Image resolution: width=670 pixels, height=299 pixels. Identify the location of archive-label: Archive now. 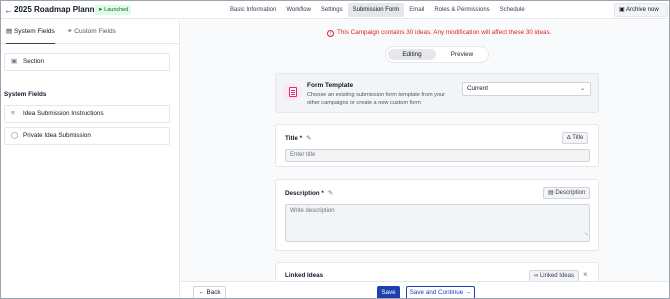
(642, 10).